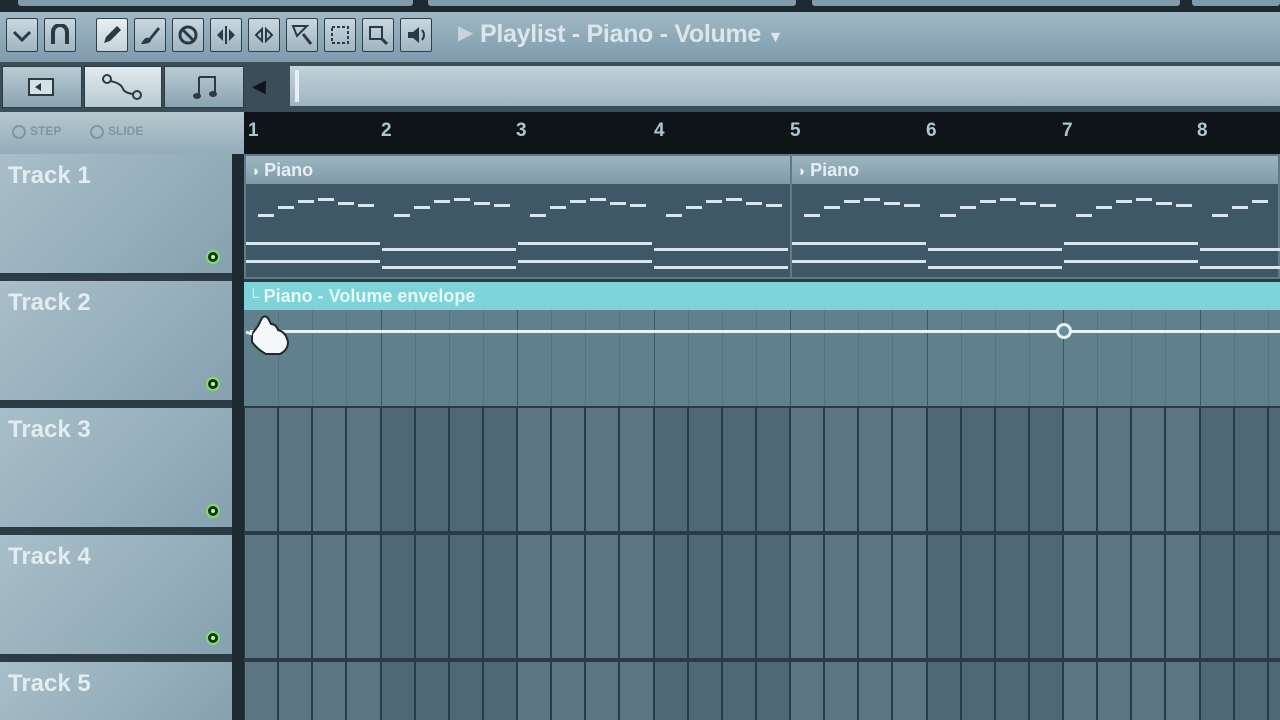  What do you see at coordinates (116, 215) in the screenshot?
I see `track-header: Track 1` at bounding box center [116, 215].